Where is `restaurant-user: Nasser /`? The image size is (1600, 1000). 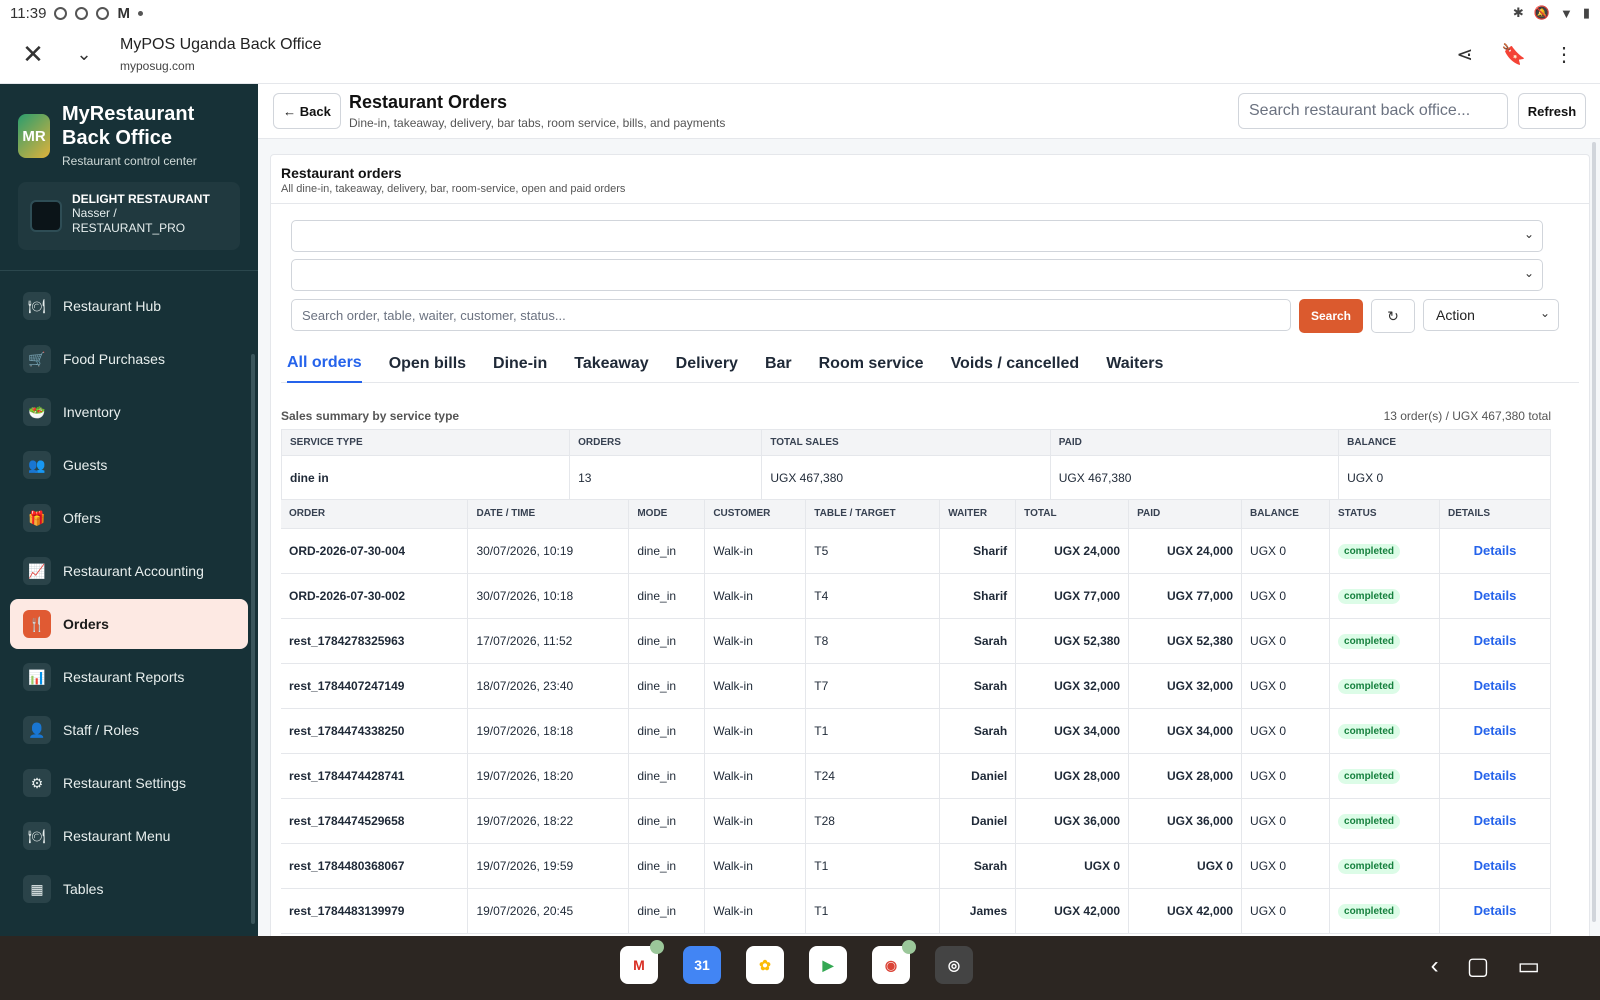
restaurant-user: Nasser / is located at coordinates (94, 213).